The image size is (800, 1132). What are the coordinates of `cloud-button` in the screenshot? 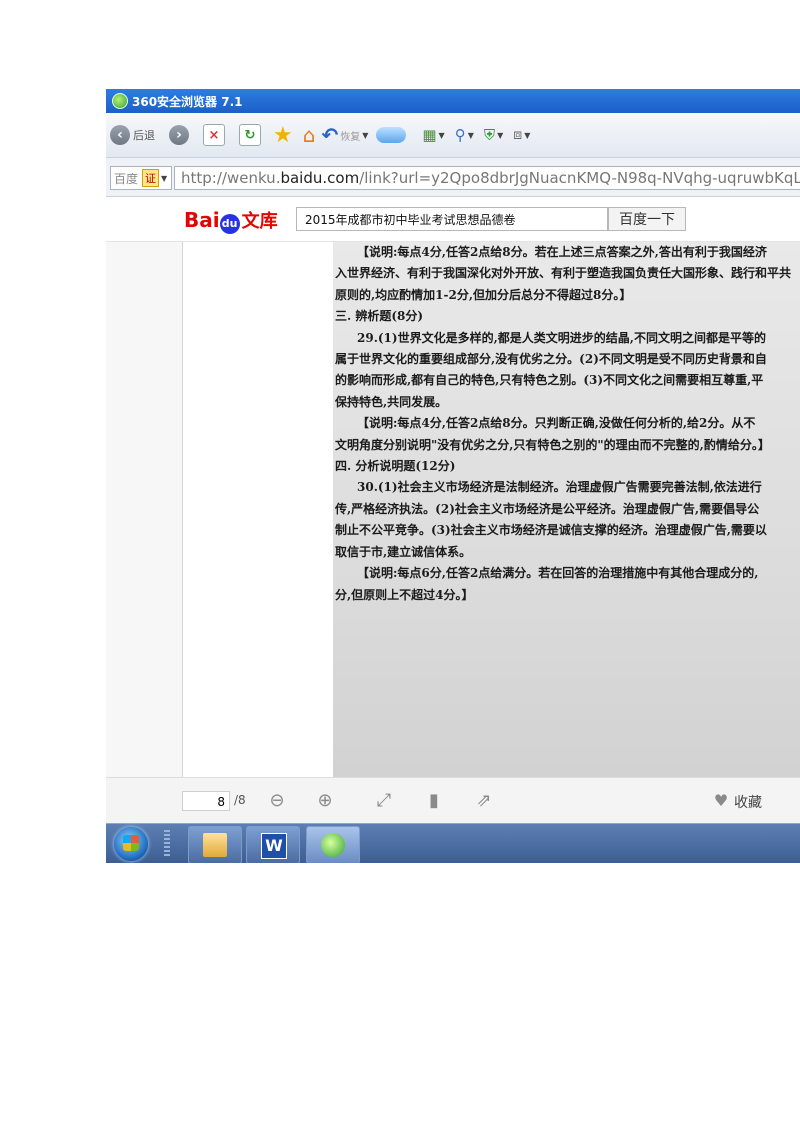 It's located at (391, 135).